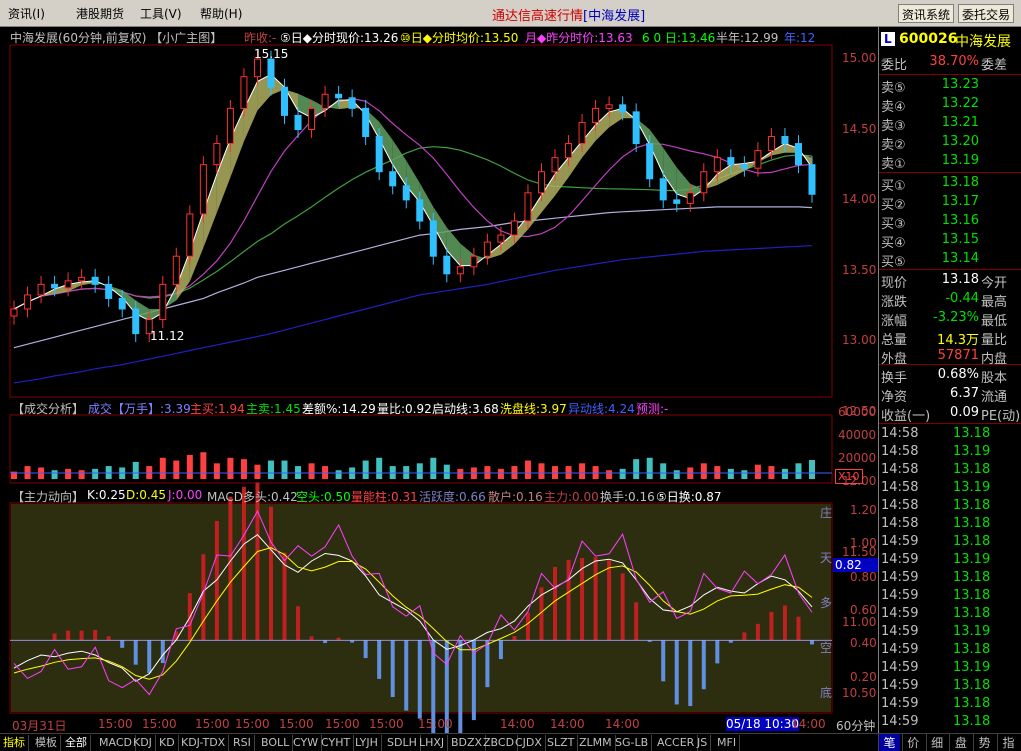 This screenshot has height=751, width=1021. Describe the element at coordinates (893, 126) in the screenshot. I see `sell-label: 卖③` at that location.